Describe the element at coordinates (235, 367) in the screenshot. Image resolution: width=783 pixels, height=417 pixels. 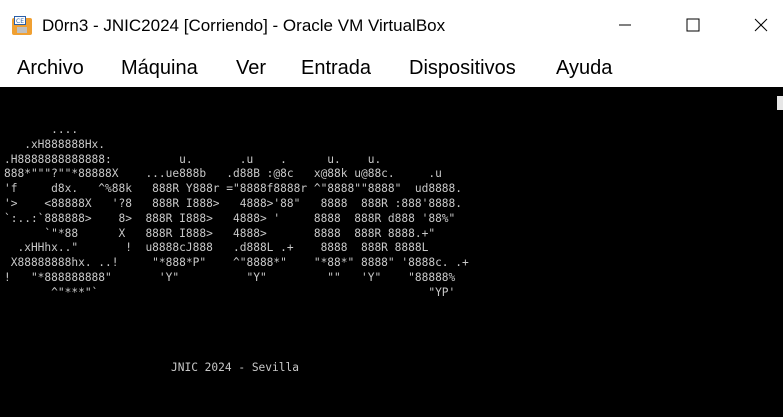
I see `console-footer-text: JNIC 2024 - Sevilla` at that location.